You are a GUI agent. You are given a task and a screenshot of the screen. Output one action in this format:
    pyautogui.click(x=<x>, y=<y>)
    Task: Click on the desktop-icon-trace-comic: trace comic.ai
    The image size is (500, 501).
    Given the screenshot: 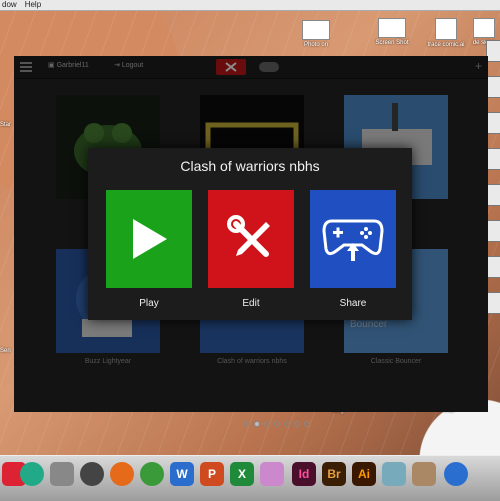 What is the action you would take?
    pyautogui.click(x=446, y=33)
    